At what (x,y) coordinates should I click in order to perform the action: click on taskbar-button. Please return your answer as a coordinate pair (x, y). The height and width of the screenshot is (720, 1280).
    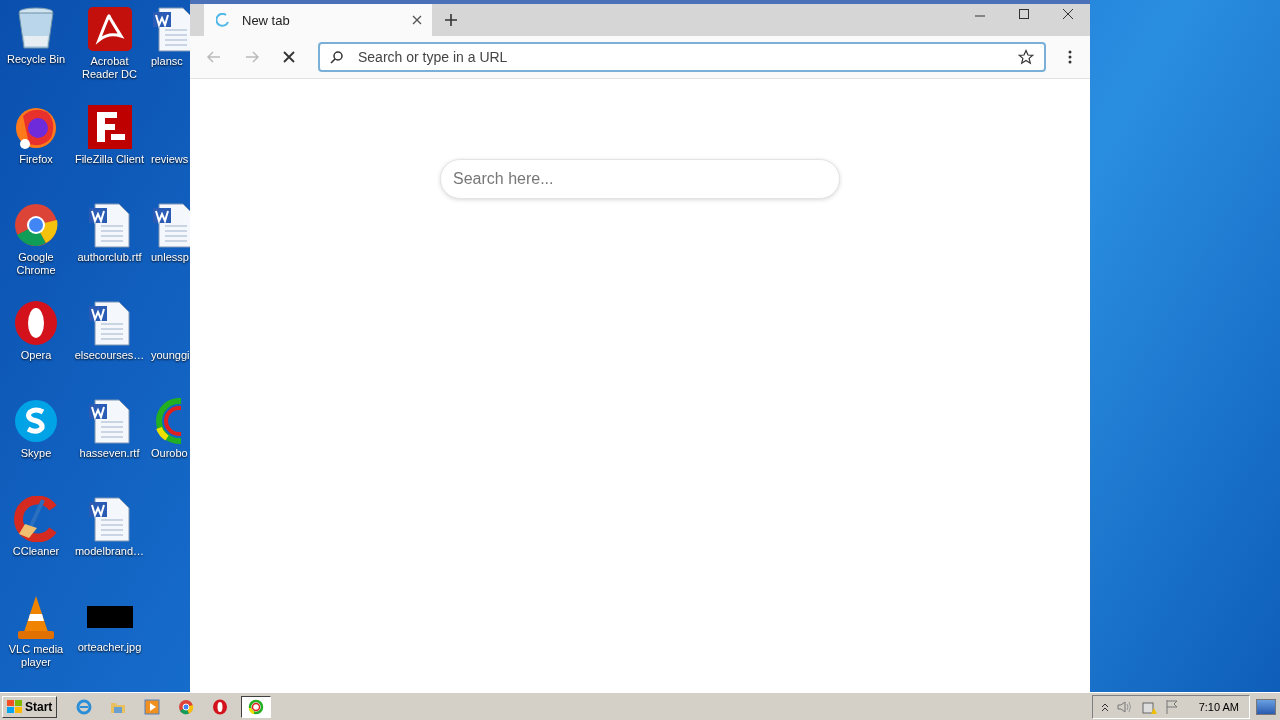
    Looking at the image, I should click on (256, 706).